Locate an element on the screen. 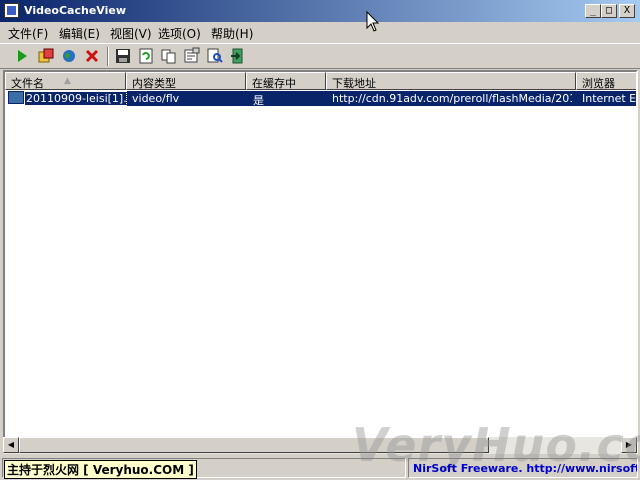 The width and height of the screenshot is (640, 480). title-bar: VideoCacheView _ □ X is located at coordinates (320, 11).